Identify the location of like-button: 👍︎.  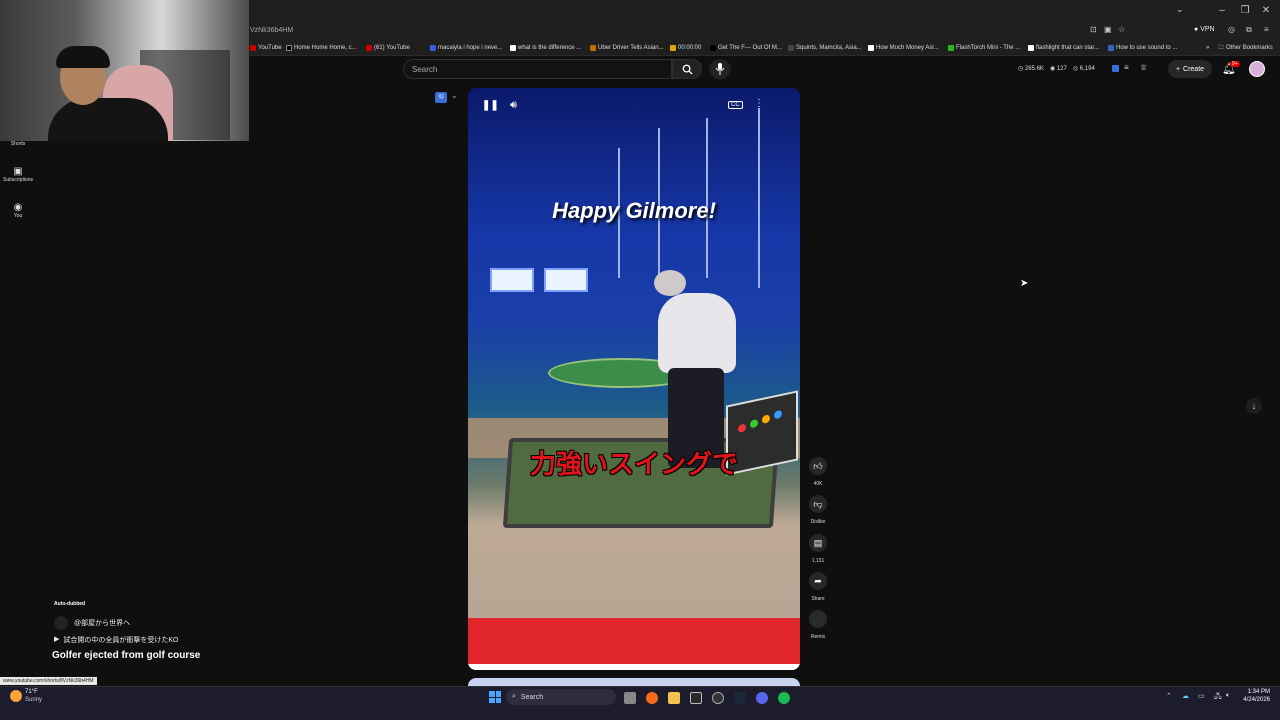
(818, 466).